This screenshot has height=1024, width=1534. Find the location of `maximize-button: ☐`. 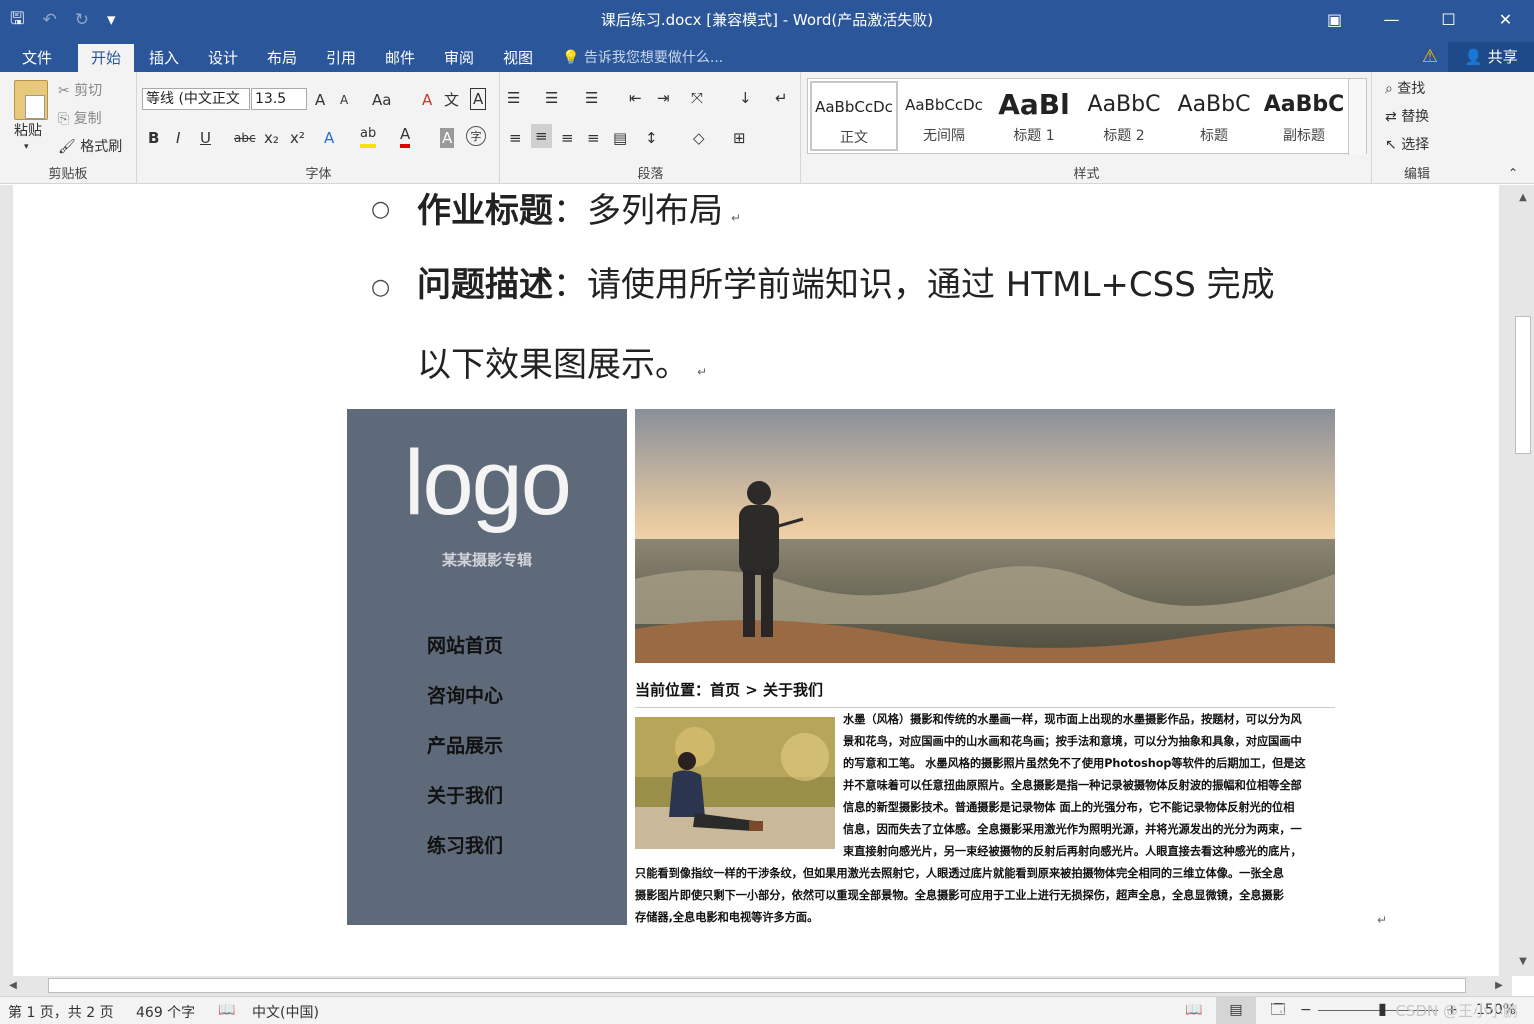

maximize-button: ☐ is located at coordinates (1448, 20).